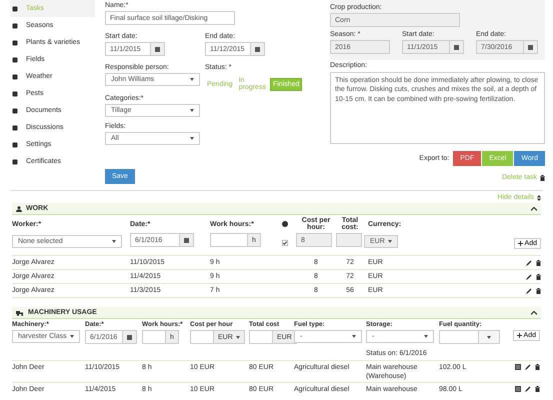 The height and width of the screenshot is (400, 553). What do you see at coordinates (459, 337) in the screenshot?
I see `fuel-quantity-field` at bounding box center [459, 337].